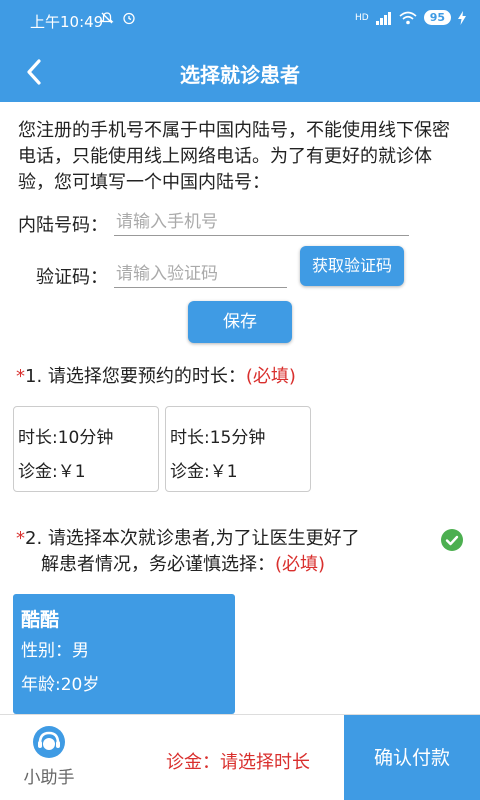 This screenshot has width=480, height=800. What do you see at coordinates (107, 18) in the screenshot?
I see `mute-icon` at bounding box center [107, 18].